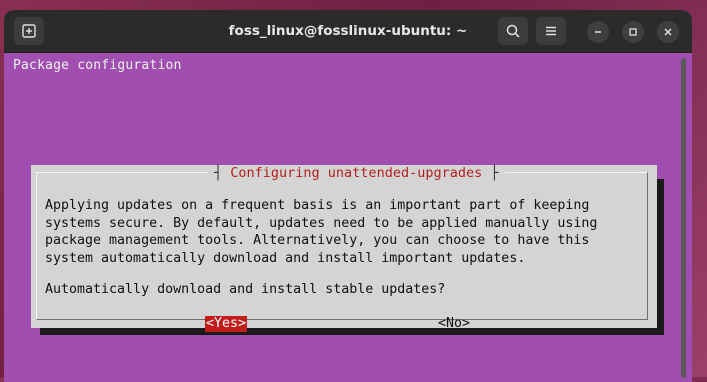 This screenshot has height=382, width=707. I want to click on close-icon, so click(668, 32).